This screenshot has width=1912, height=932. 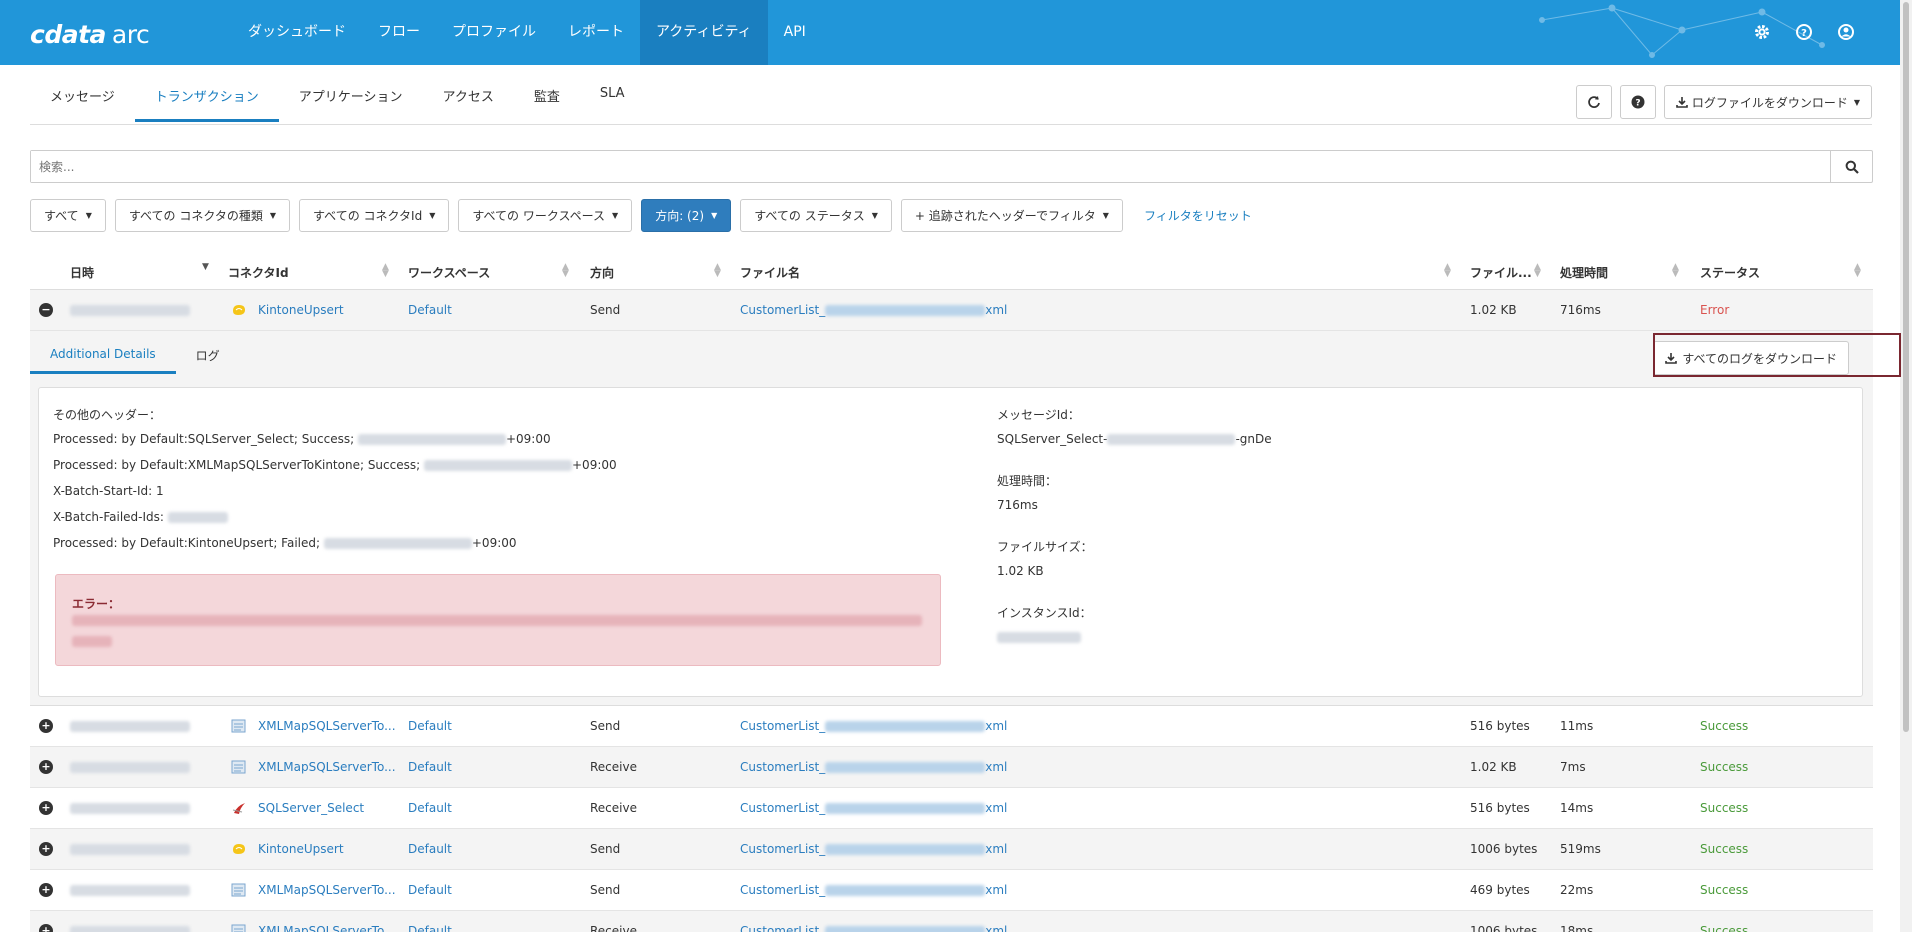 I want to click on filter-connector-type: すべての コネクタの種類 ▼, so click(x=202, y=215).